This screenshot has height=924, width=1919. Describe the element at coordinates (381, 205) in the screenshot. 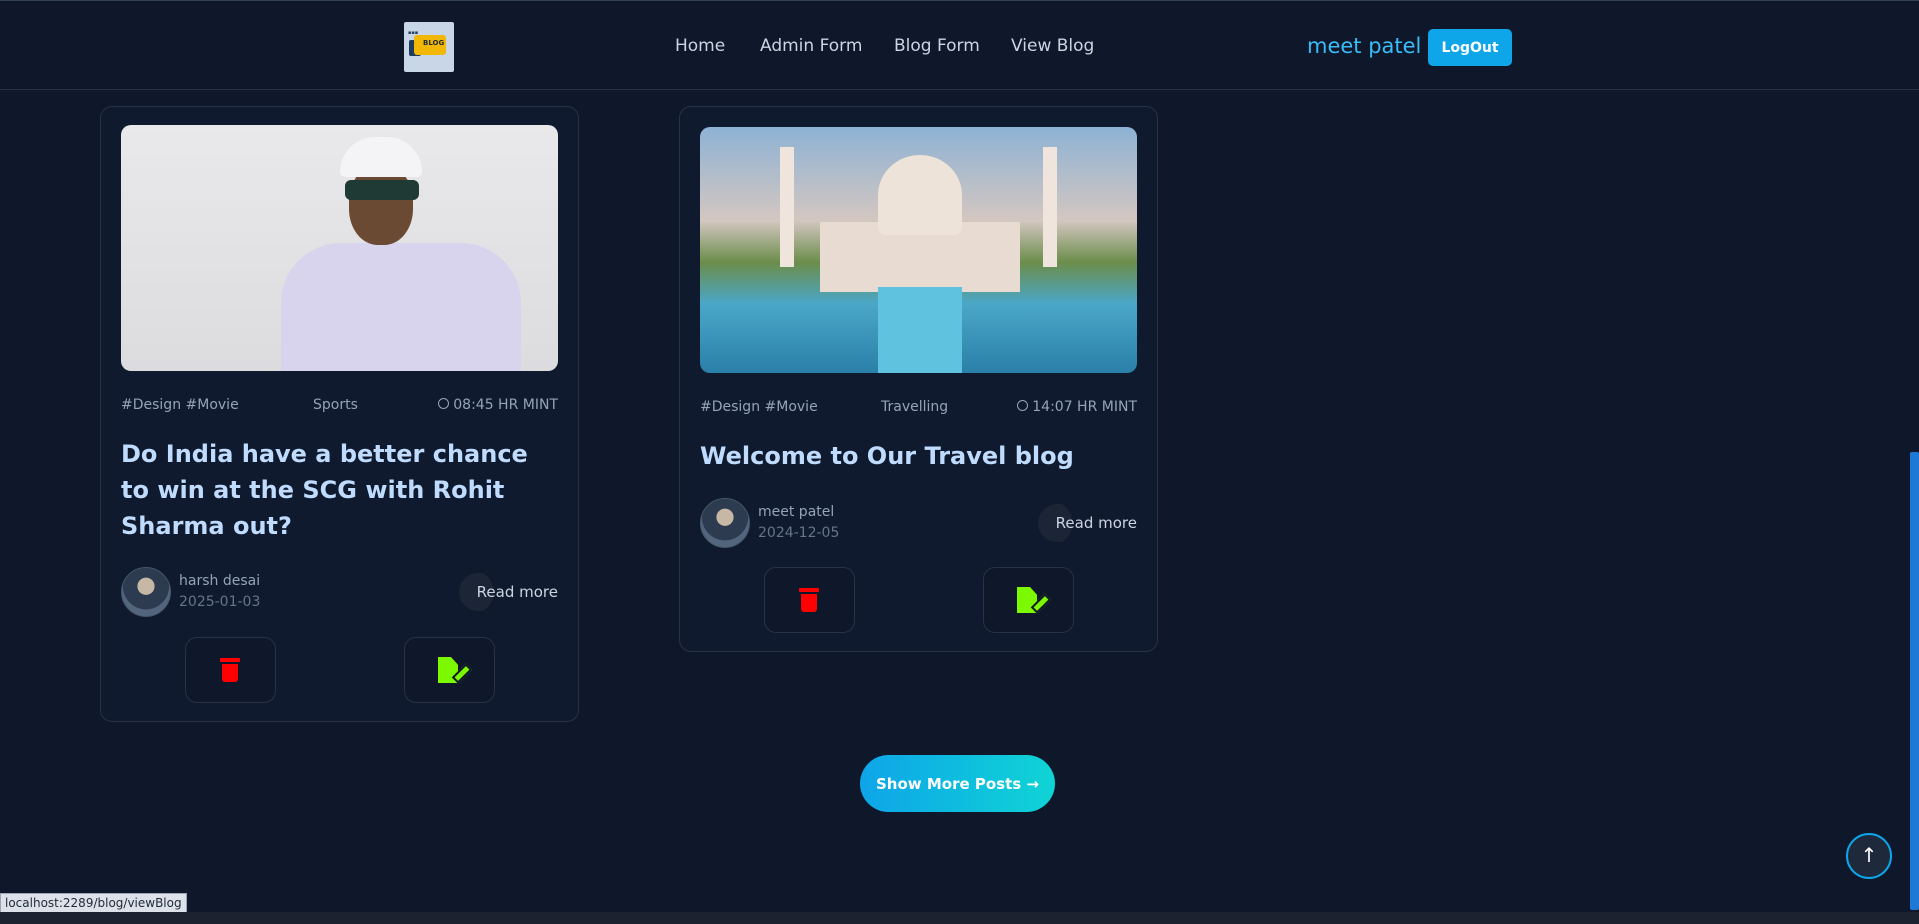

I see `image-head-shape` at that location.